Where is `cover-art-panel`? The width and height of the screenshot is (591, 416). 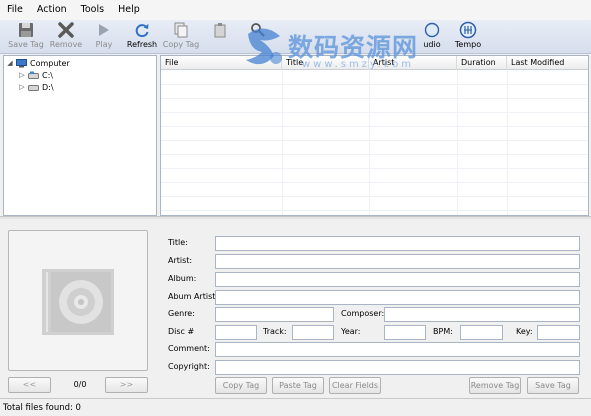
cover-art-panel is located at coordinates (78, 300).